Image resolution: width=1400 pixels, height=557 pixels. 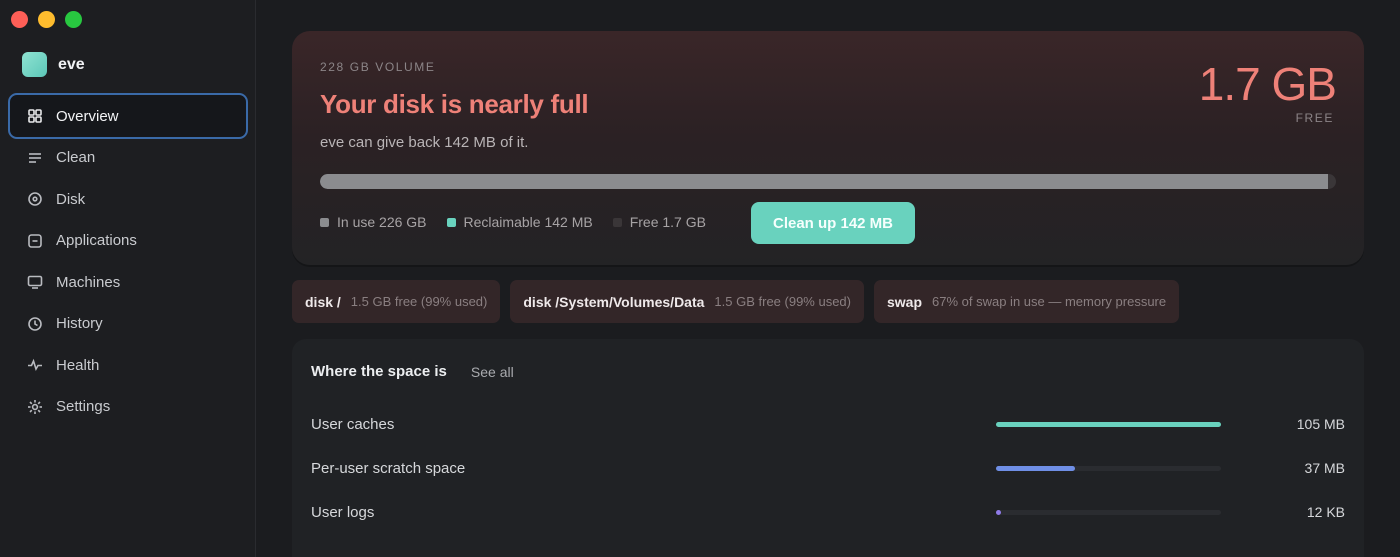 I want to click on space-row: User caches 105 MB, so click(x=828, y=424).